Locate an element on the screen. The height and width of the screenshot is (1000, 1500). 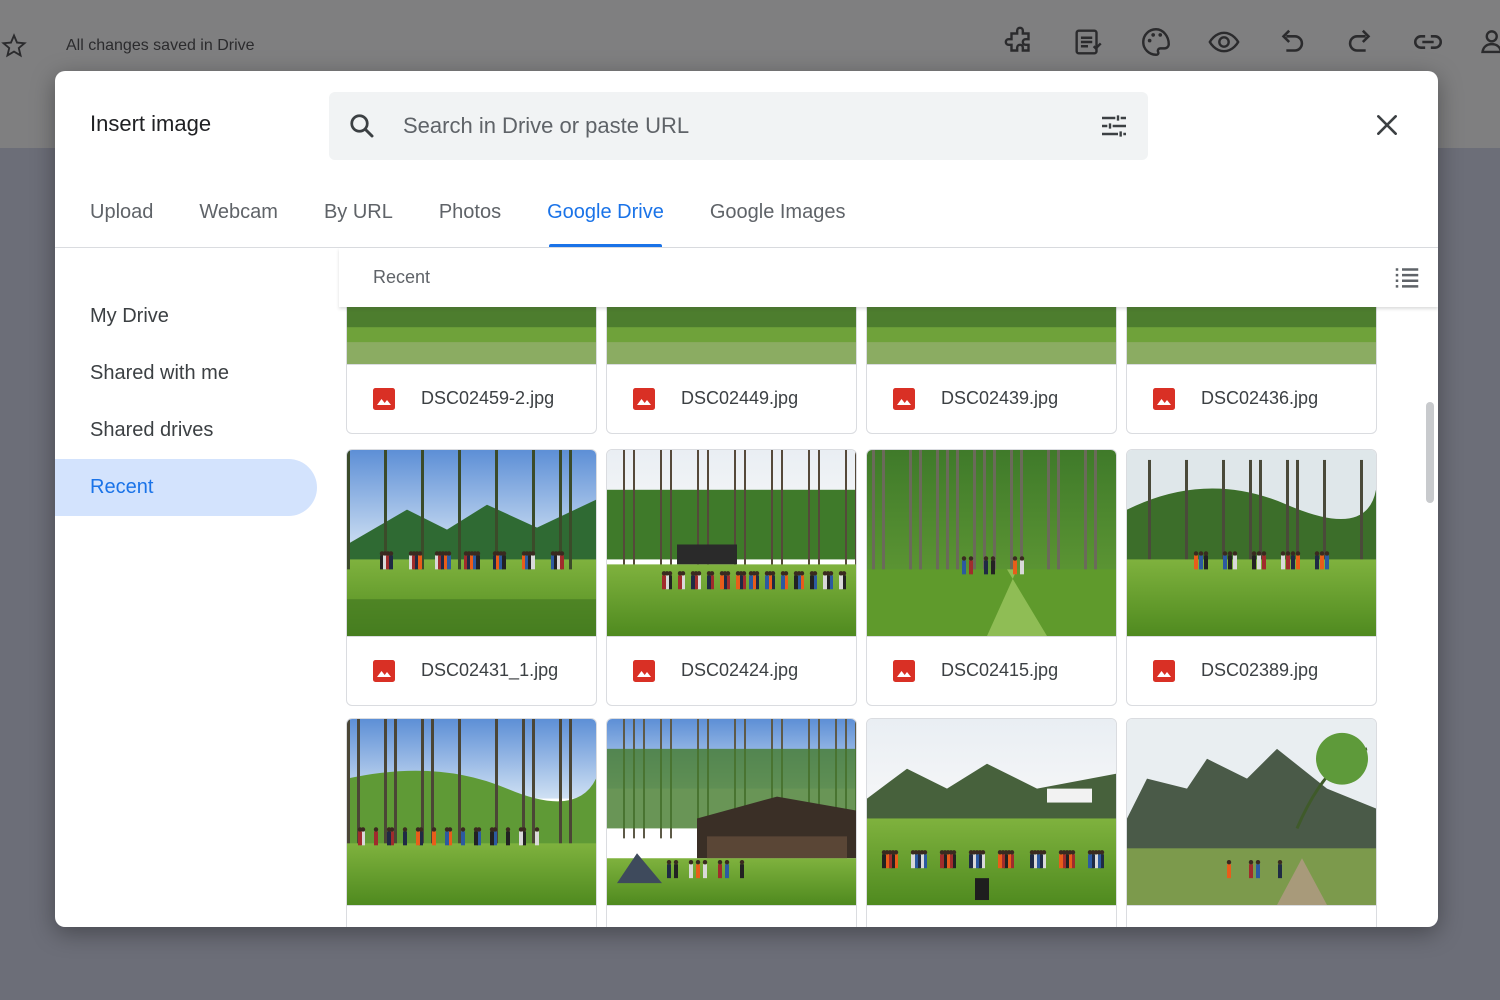
search-input is located at coordinates (728, 126).